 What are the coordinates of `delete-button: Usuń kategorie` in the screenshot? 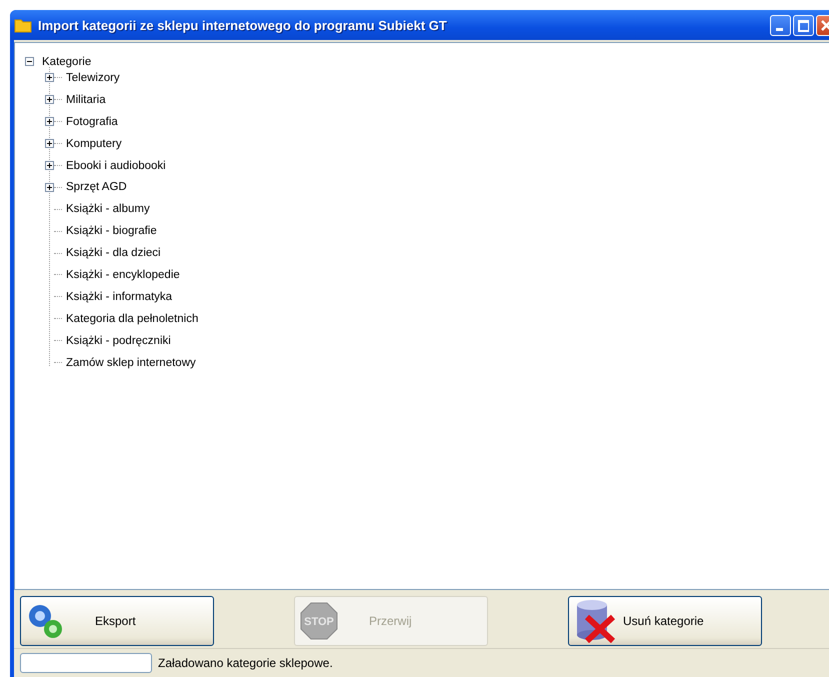 It's located at (665, 621).